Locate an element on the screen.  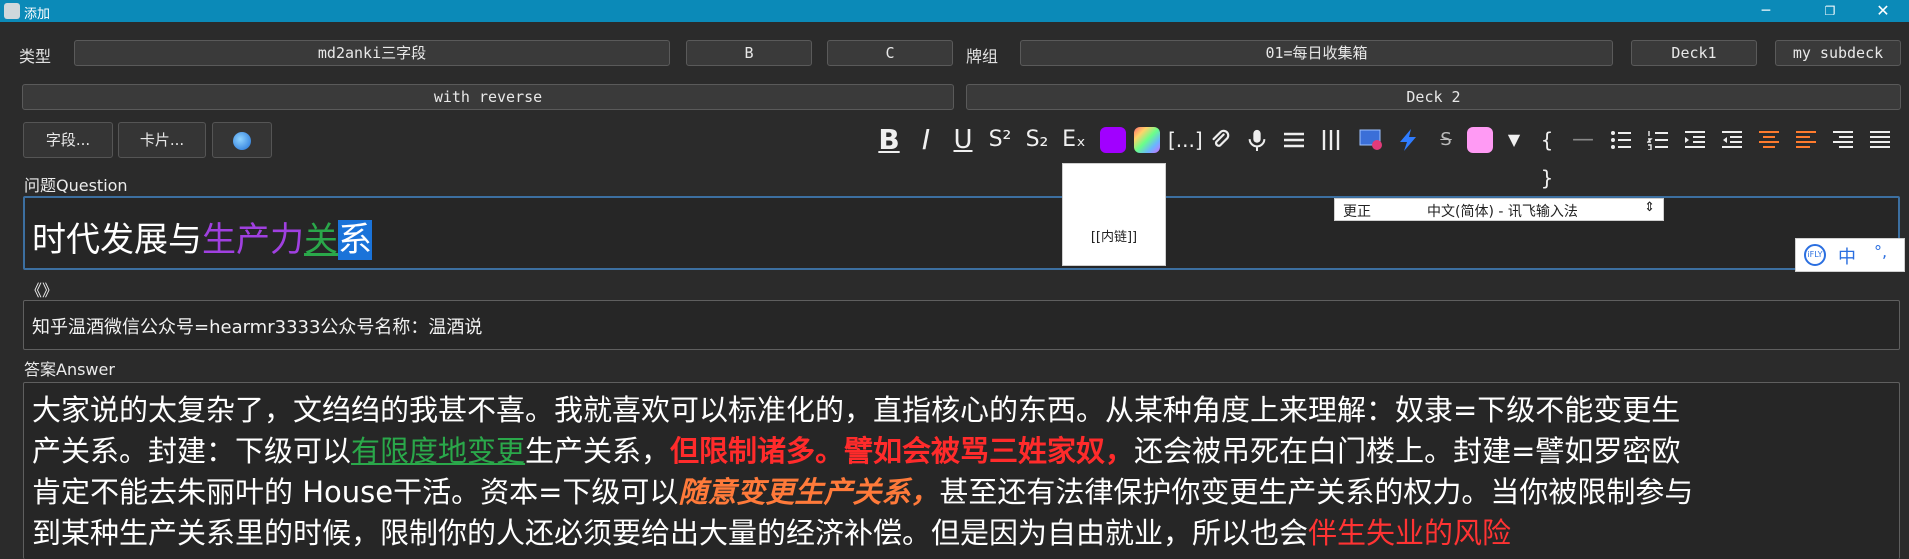
outdent-icon is located at coordinates (1695, 139).